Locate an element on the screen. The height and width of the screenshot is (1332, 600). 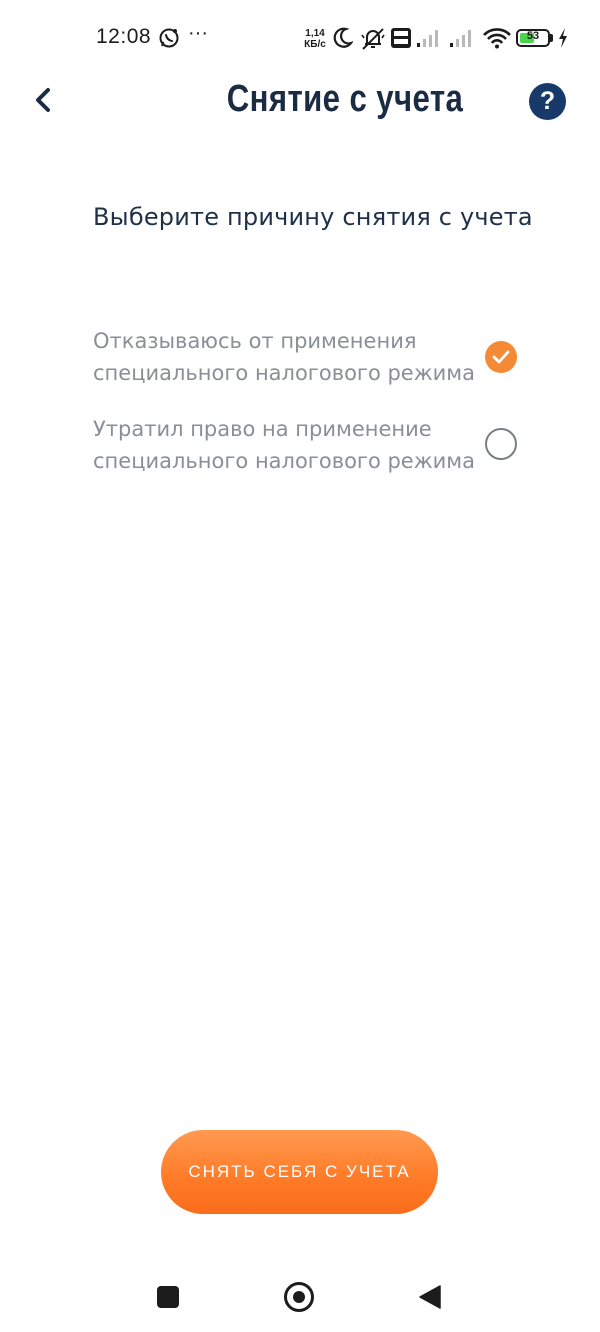
net-speed-unit: КБ/с is located at coordinates (315, 44).